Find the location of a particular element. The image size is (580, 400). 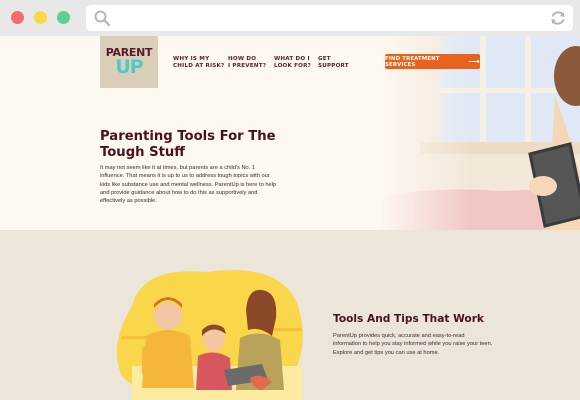

arrow-right-icon: ⟶ is located at coordinates (474, 61).